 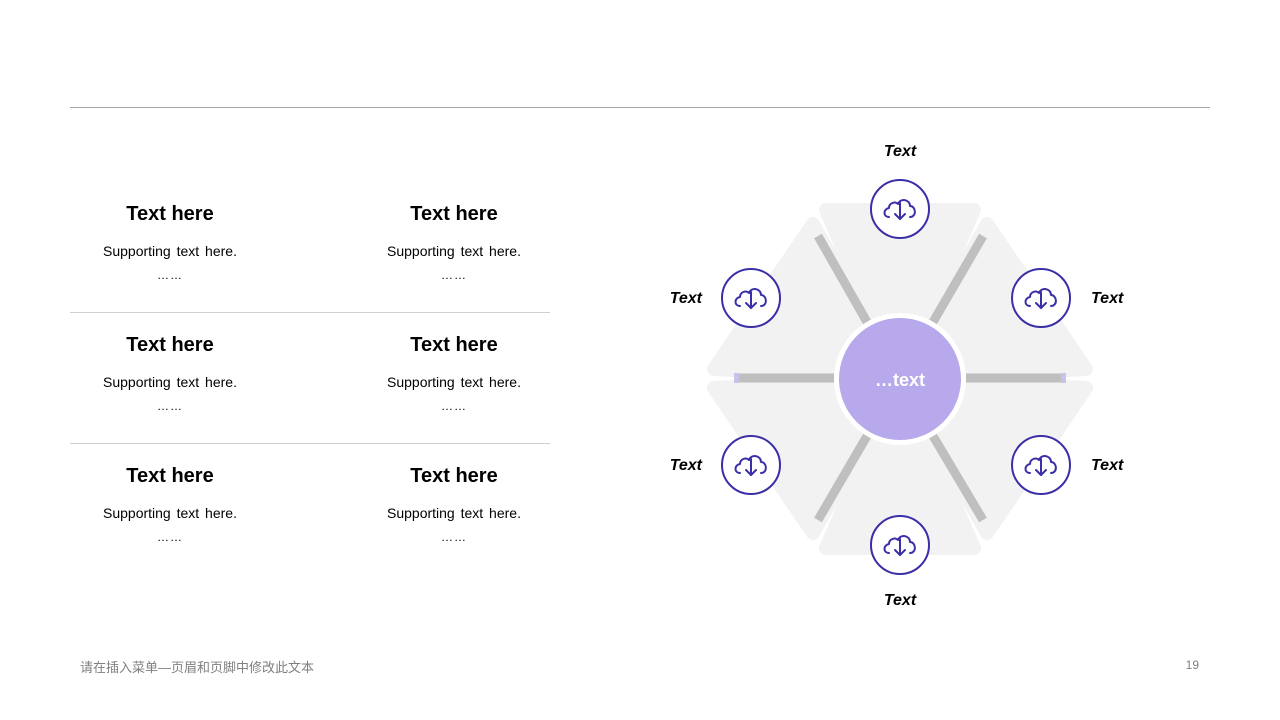 I want to click on icon-node-lower-left, so click(x=751, y=465).